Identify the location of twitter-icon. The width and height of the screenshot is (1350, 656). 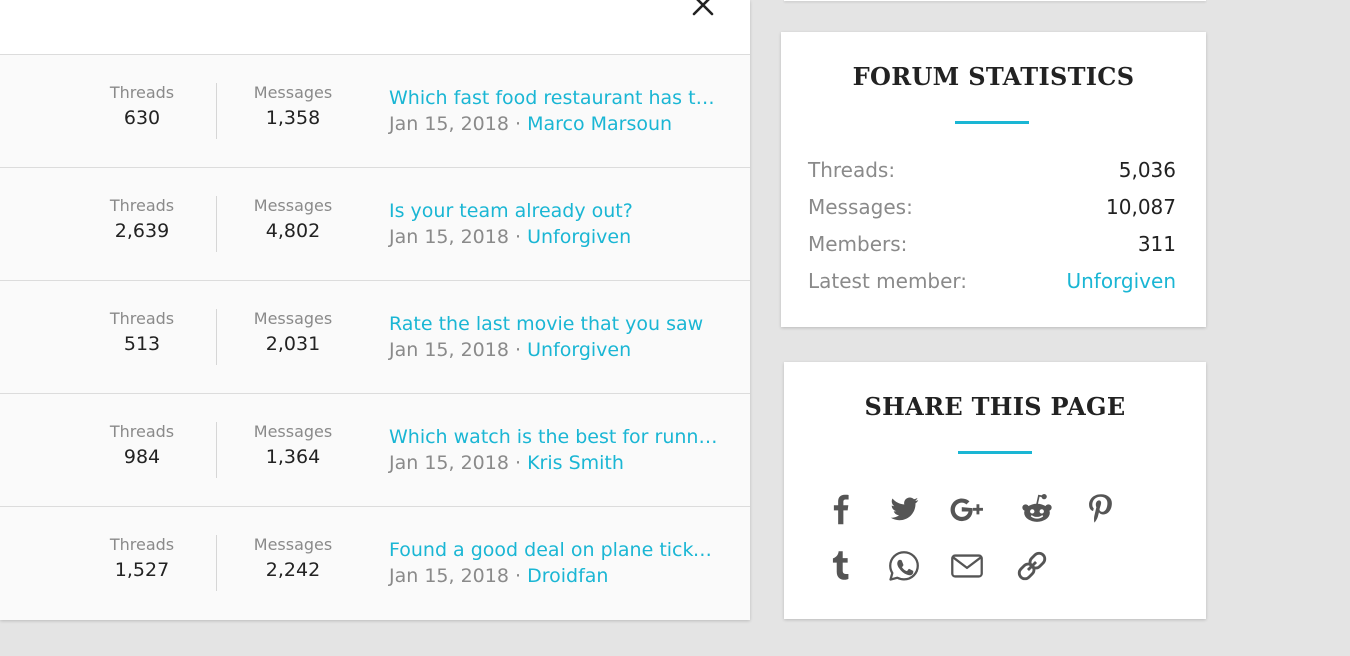
(904, 509).